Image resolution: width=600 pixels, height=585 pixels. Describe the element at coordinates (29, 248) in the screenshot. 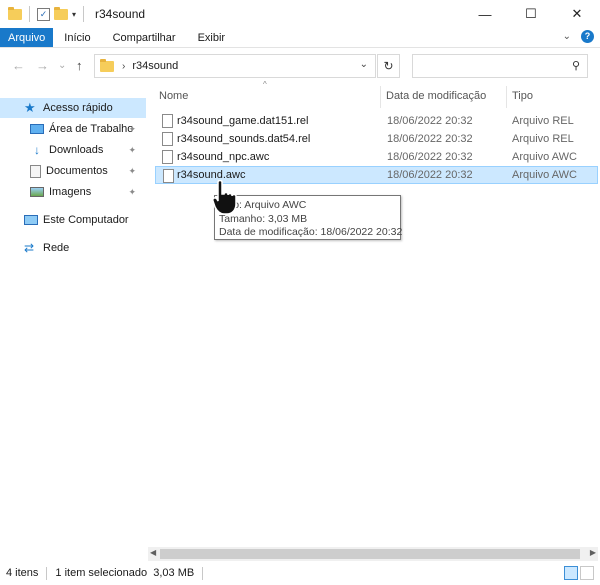

I see `network-icon: ⇄` at that location.